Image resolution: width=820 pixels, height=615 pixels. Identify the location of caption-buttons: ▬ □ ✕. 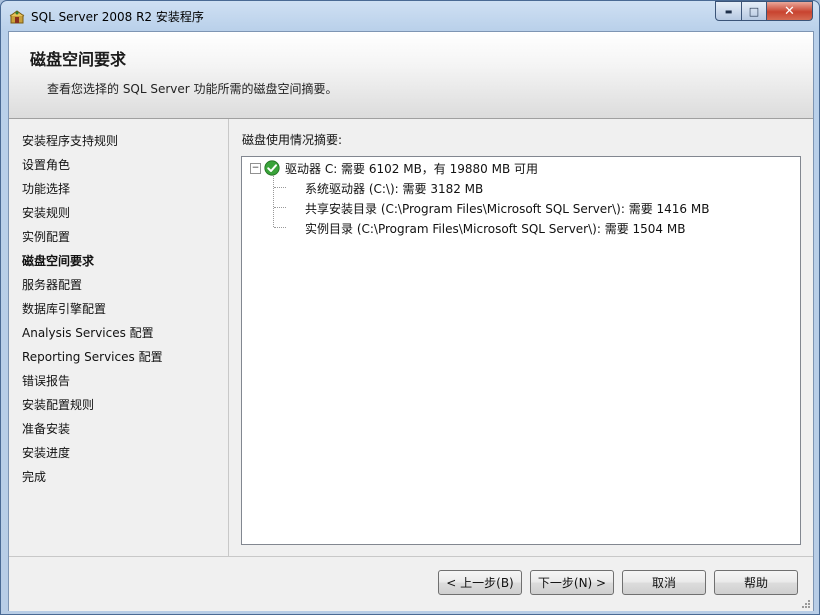
(764, 11).